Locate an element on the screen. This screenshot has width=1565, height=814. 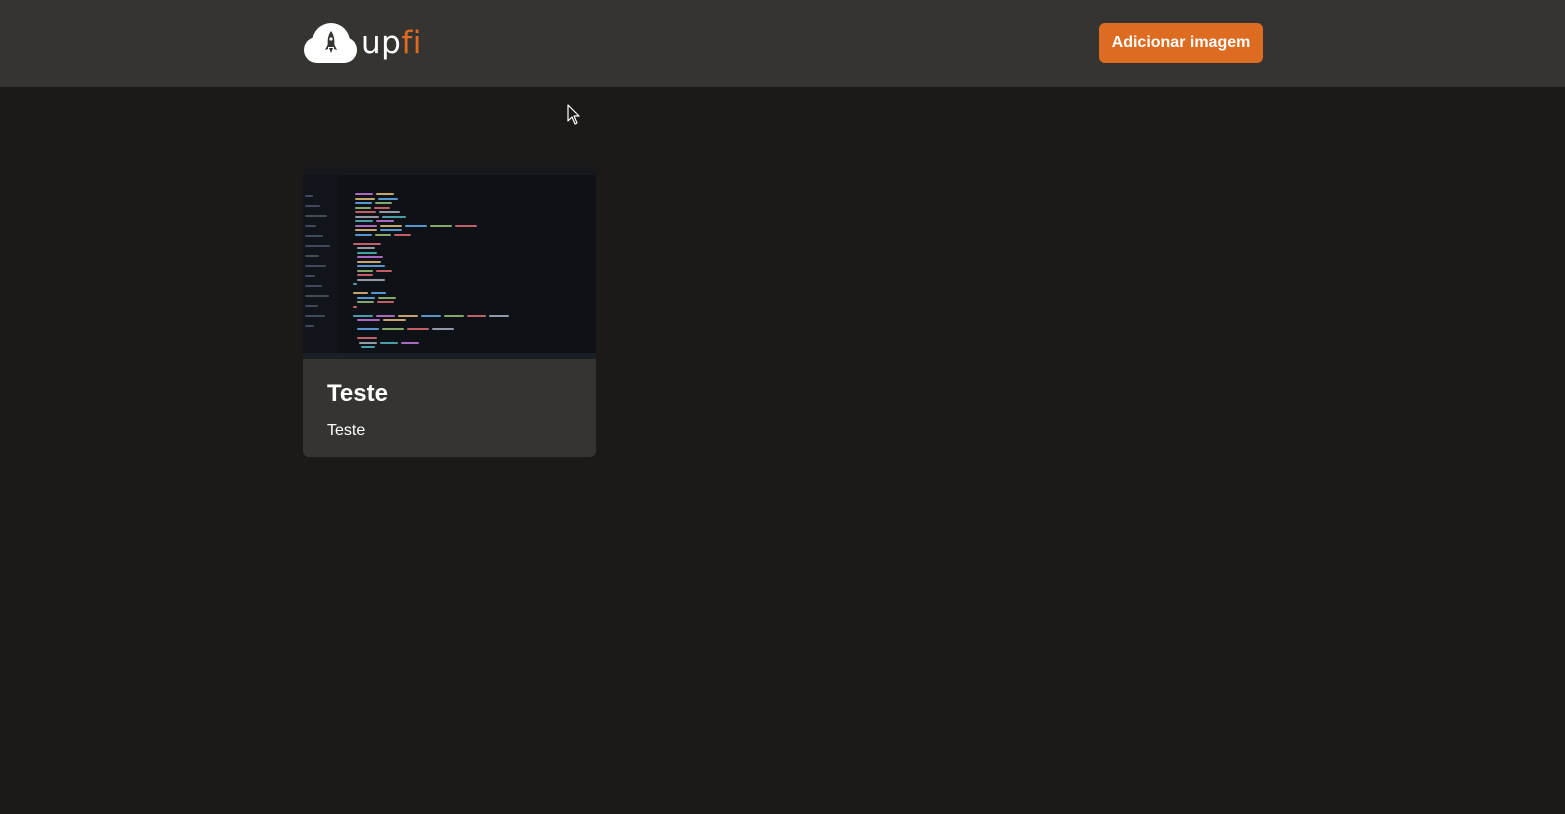
thumb-statusbar is located at coordinates (449, 356).